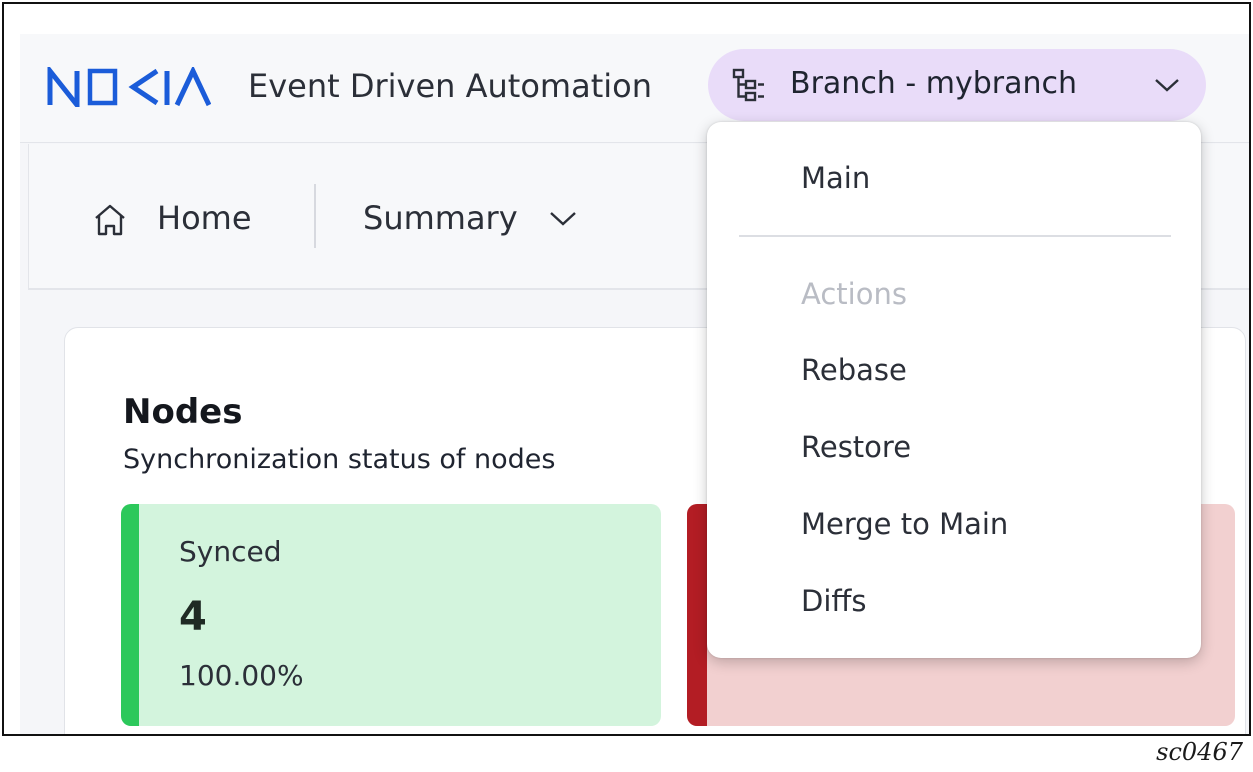 The height and width of the screenshot is (772, 1253). Describe the element at coordinates (450, 86) in the screenshot. I see `app-title: Event Driven Automation` at that location.